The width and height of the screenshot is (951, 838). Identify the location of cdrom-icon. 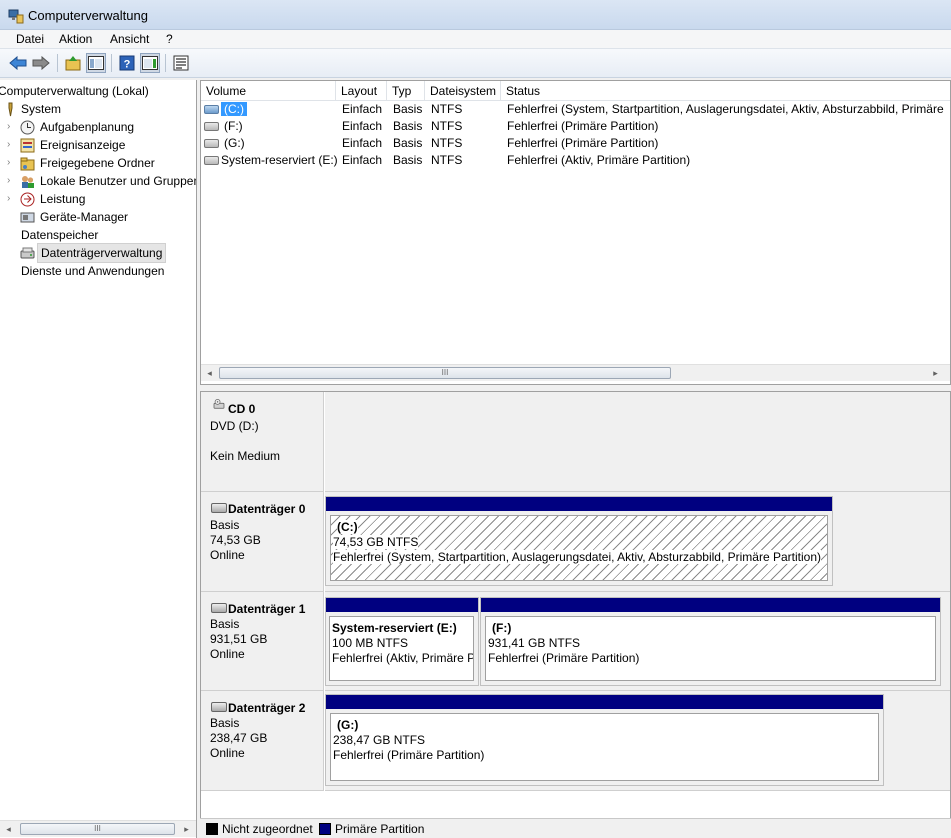
(219, 404).